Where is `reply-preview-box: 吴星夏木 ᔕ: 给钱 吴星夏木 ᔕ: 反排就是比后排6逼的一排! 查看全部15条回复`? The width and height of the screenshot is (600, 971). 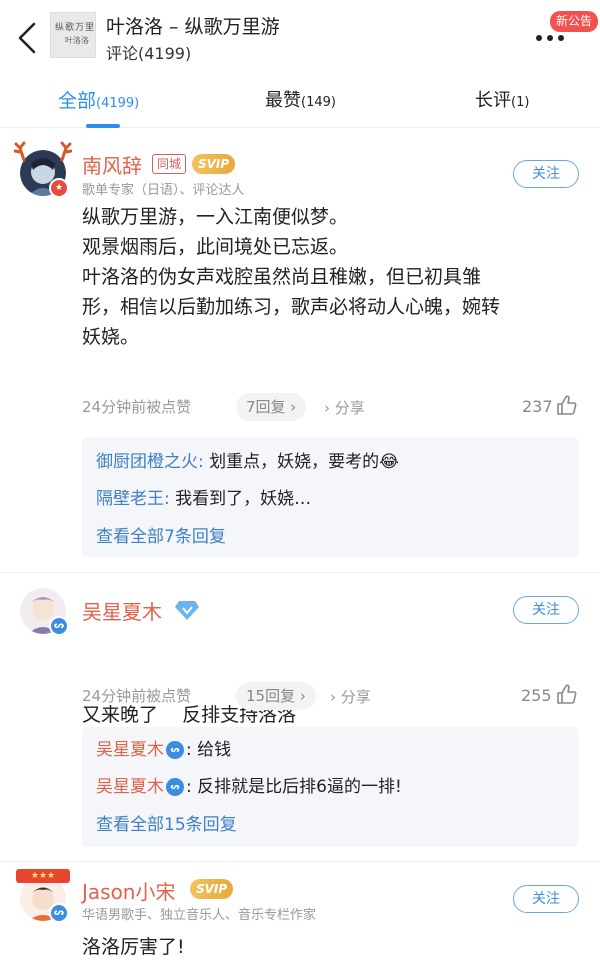 reply-preview-box: 吴星夏木 ᔕ: 给钱 吴星夏木 ᔕ: 反排就是比后排6逼的一排! 查看全部15条回复 is located at coordinates (330, 787).